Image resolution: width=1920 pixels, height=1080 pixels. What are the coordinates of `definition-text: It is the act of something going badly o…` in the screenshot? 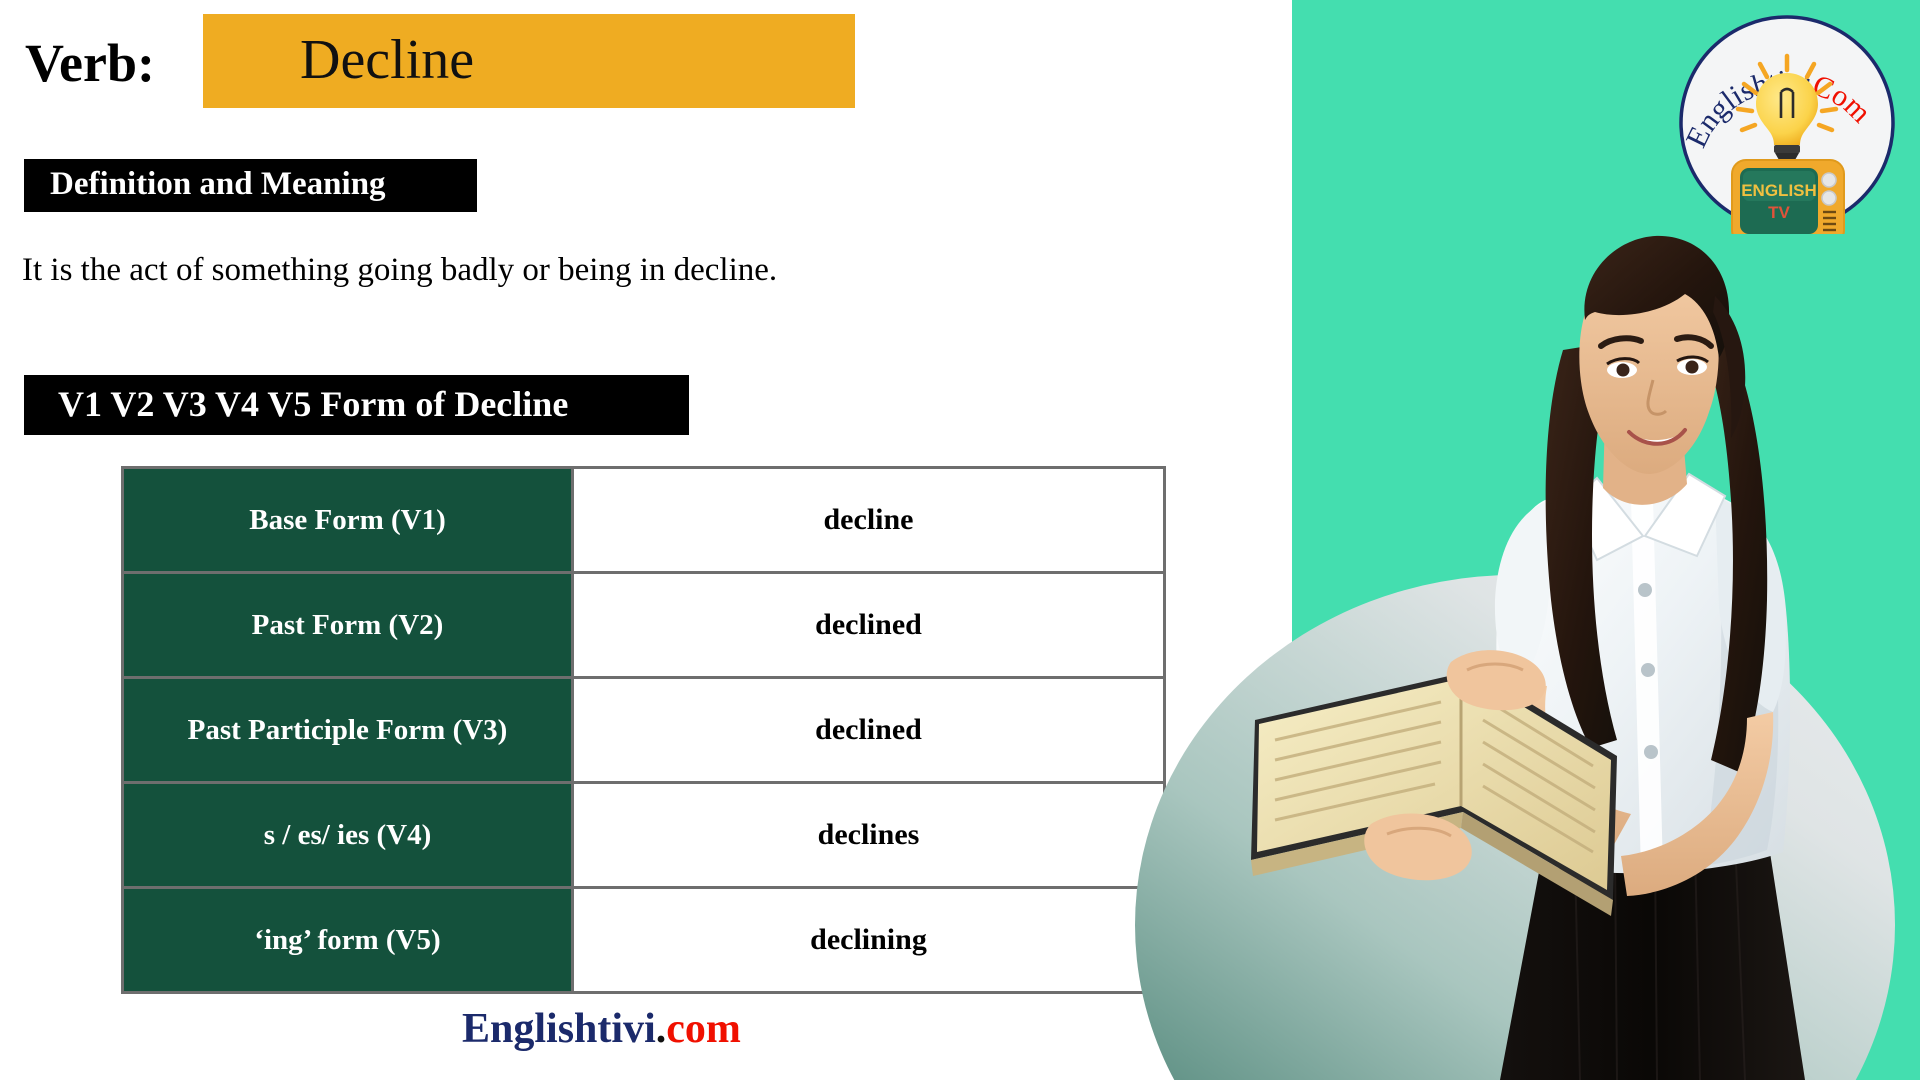 It's located at (400, 270).